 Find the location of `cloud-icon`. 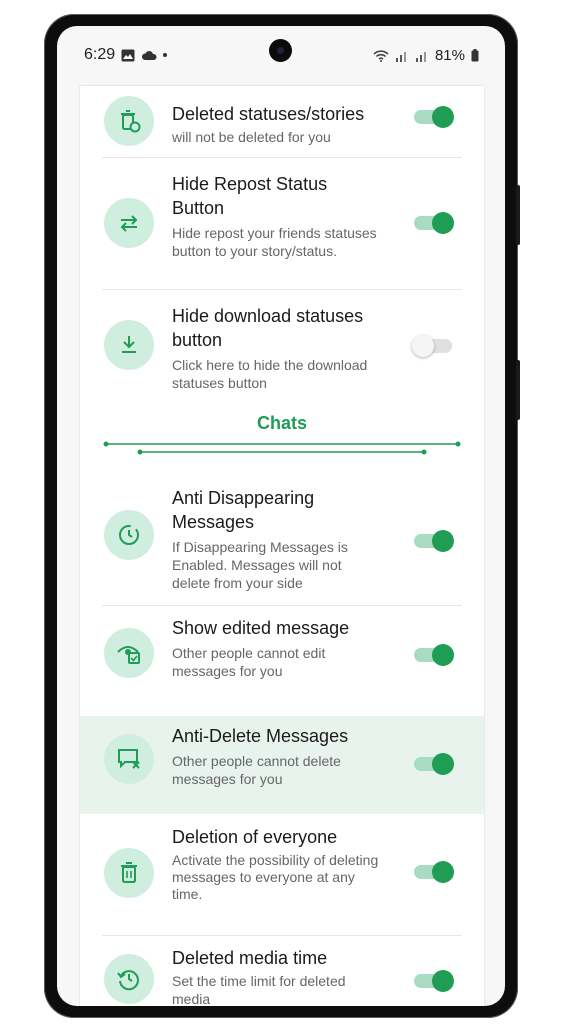

cloud-icon is located at coordinates (149, 55).